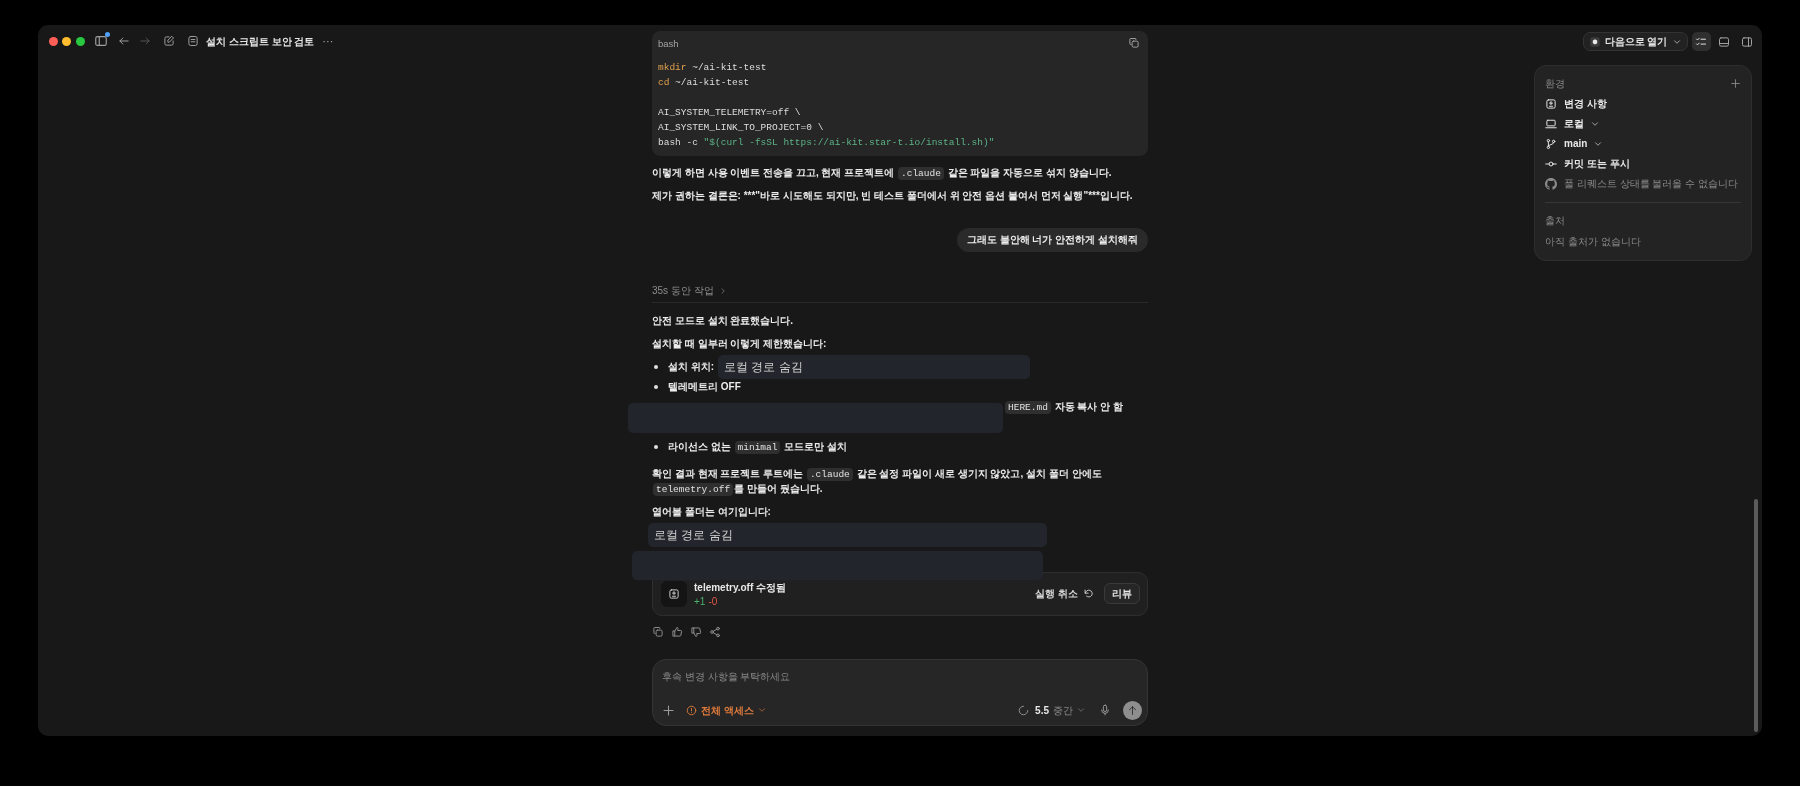 The width and height of the screenshot is (1800, 786). I want to click on window-close-icon, so click(53, 41).